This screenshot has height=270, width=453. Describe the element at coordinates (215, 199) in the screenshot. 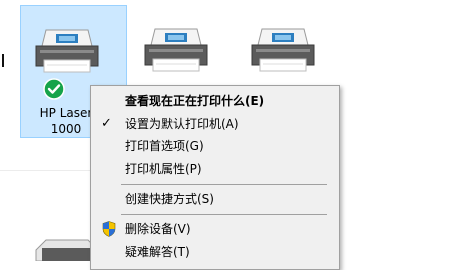

I see `menu-item-create-shortcut: 创建快捷方式(S)` at that location.